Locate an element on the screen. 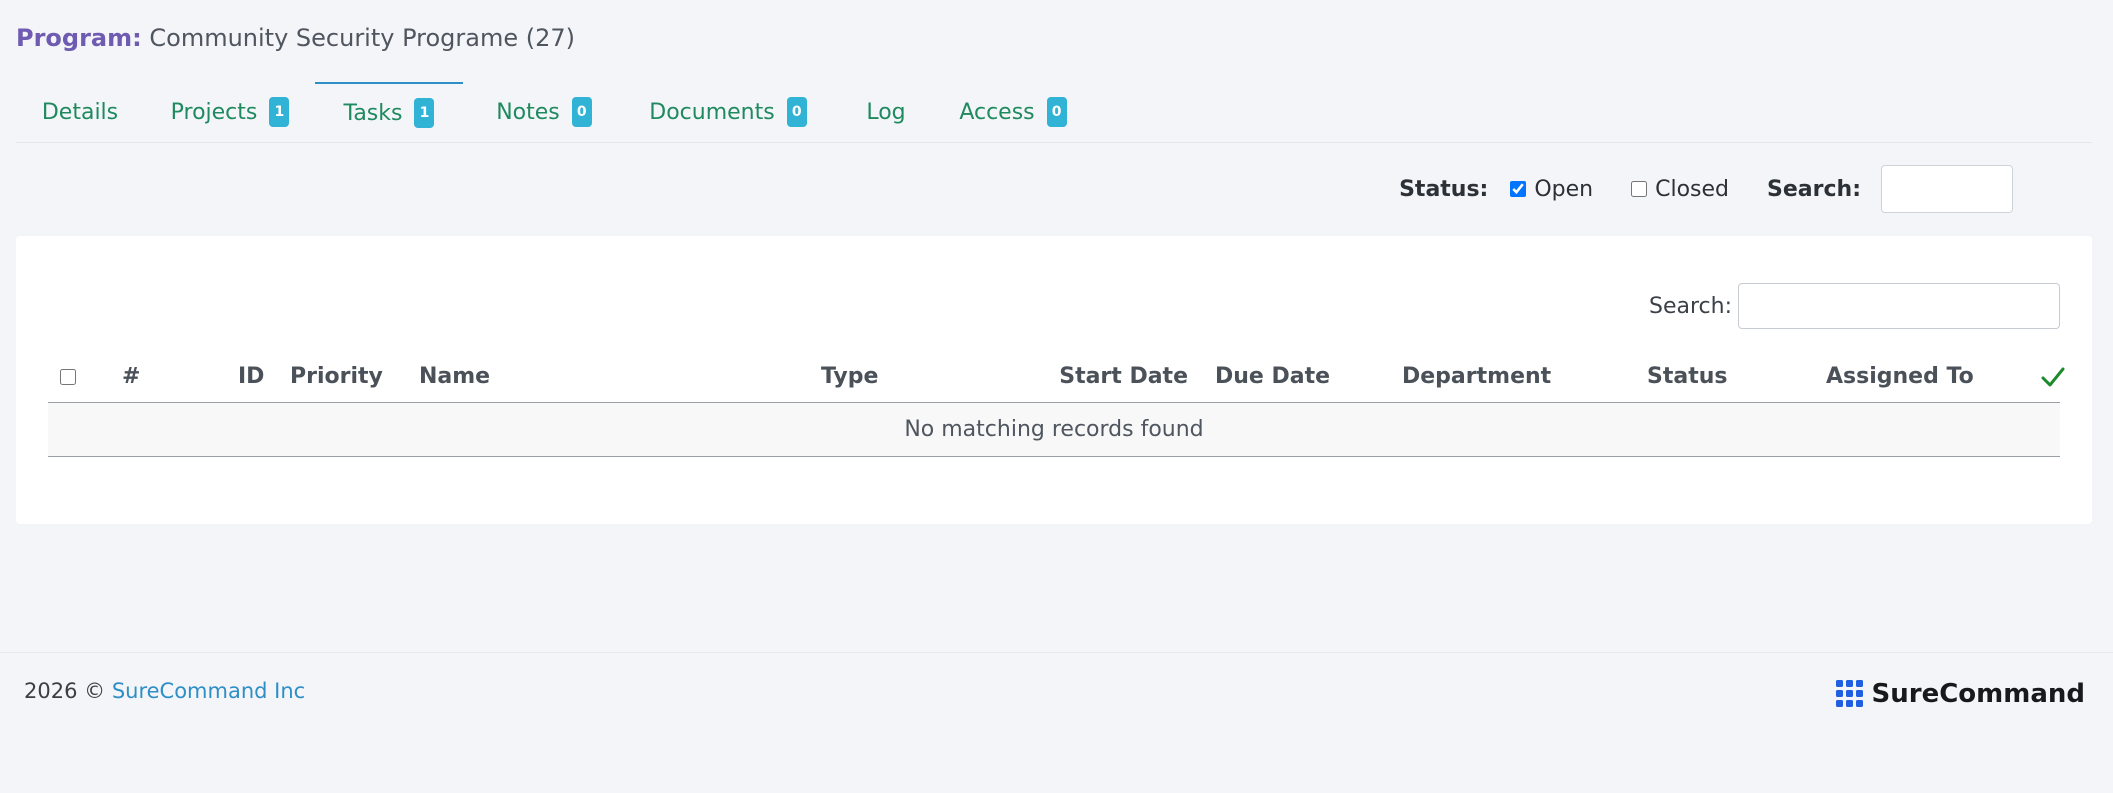 The image size is (2113, 793). program-name: Community Security Programe (27) is located at coordinates (362, 38).